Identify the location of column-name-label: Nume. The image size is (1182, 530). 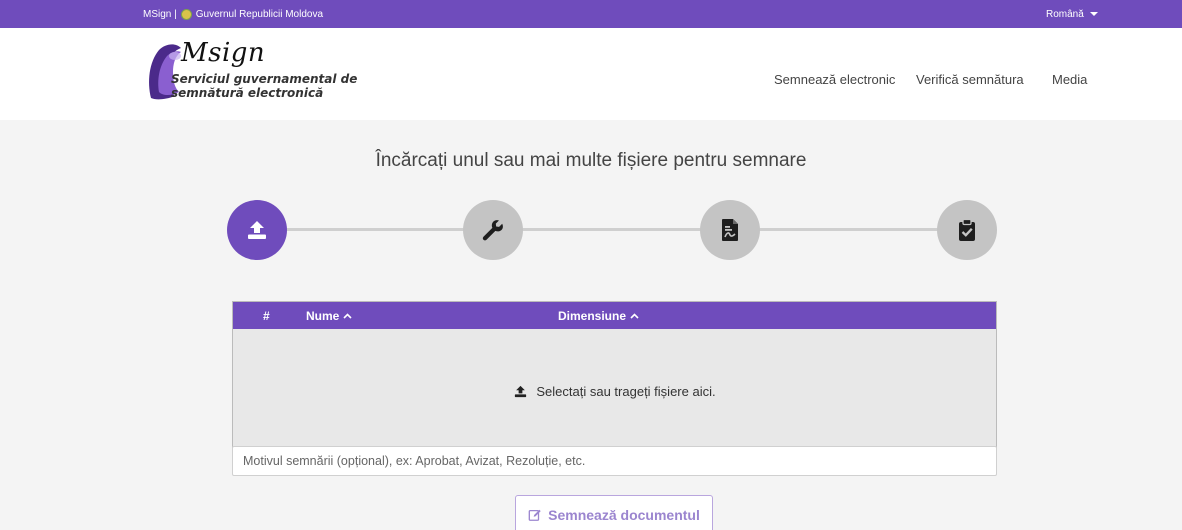
(323, 315).